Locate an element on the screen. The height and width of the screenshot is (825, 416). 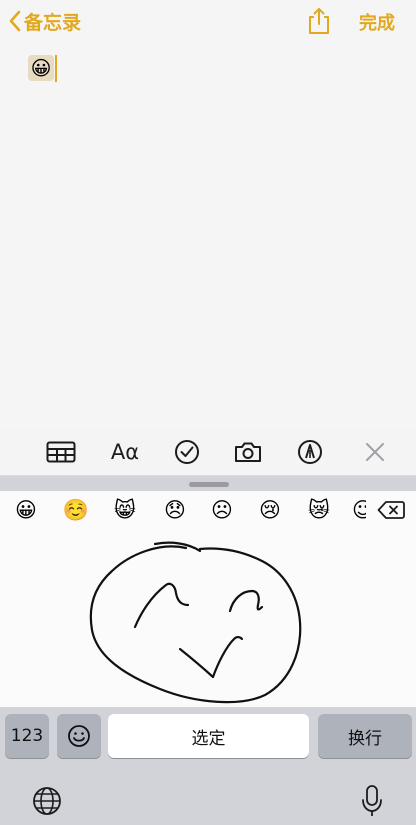
return-key: 换行 is located at coordinates (365, 736).